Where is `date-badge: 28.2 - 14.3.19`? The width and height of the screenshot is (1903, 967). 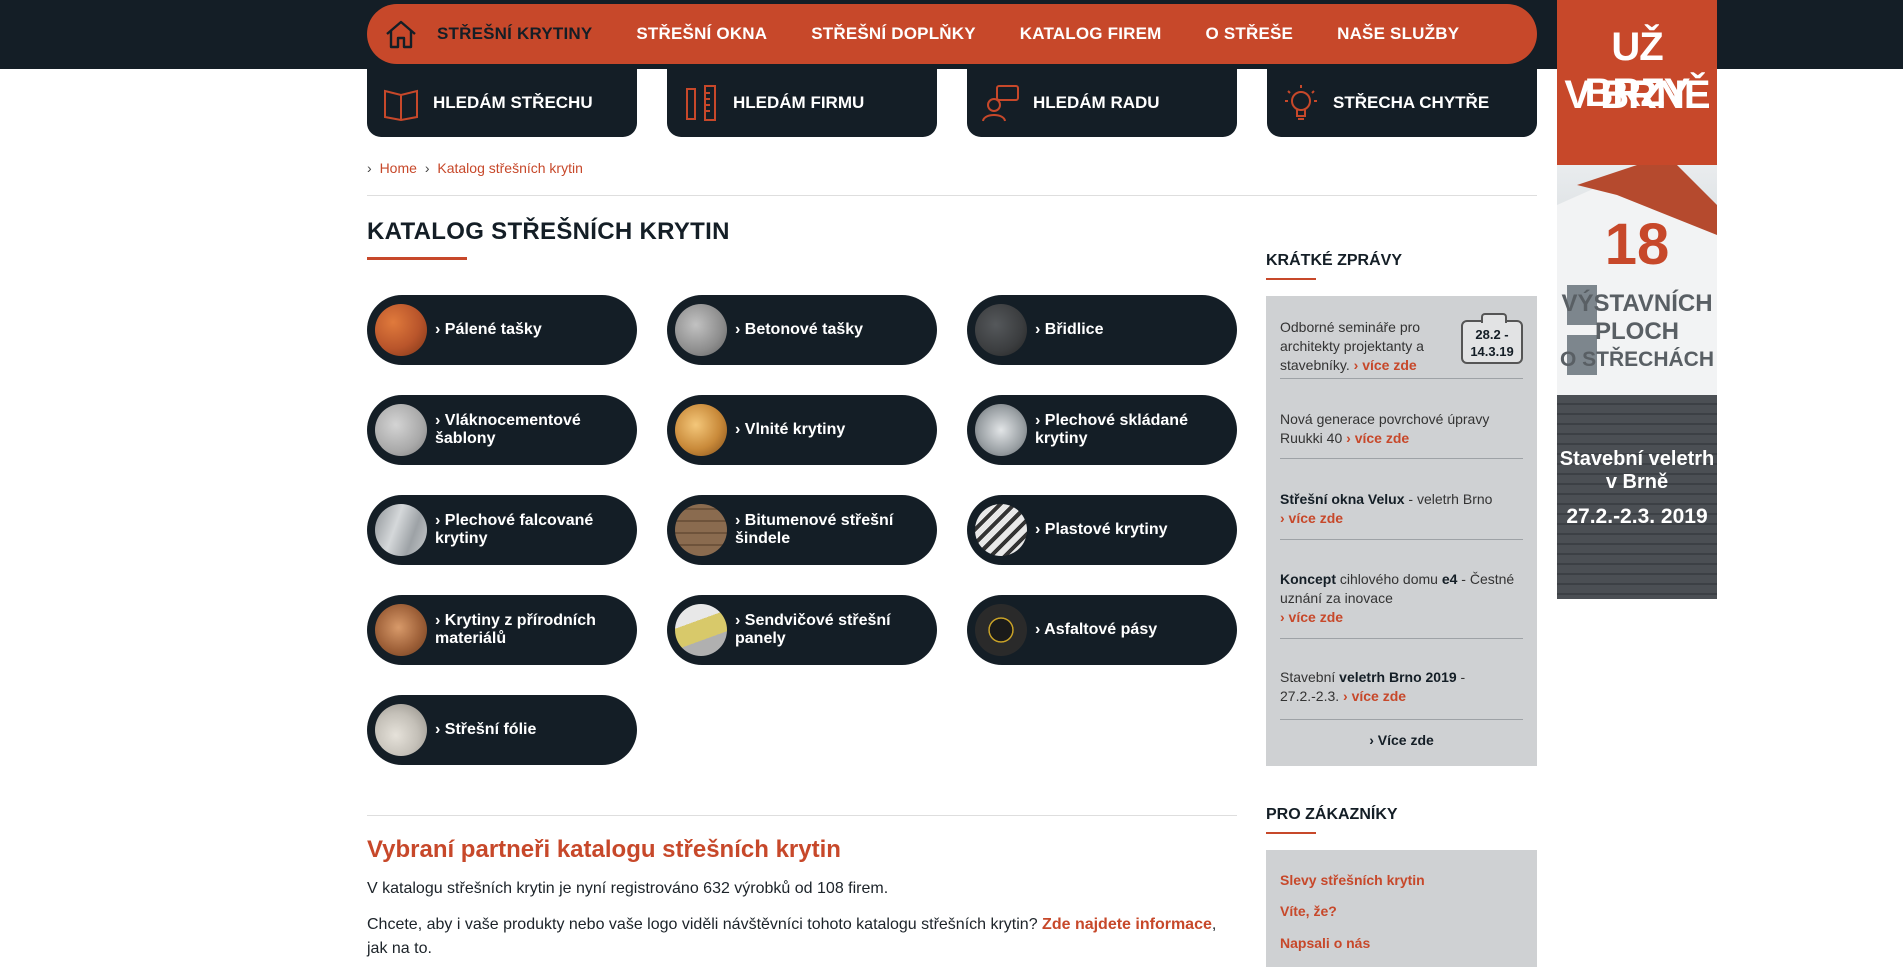
date-badge: 28.2 - 14.3.19 is located at coordinates (1492, 338).